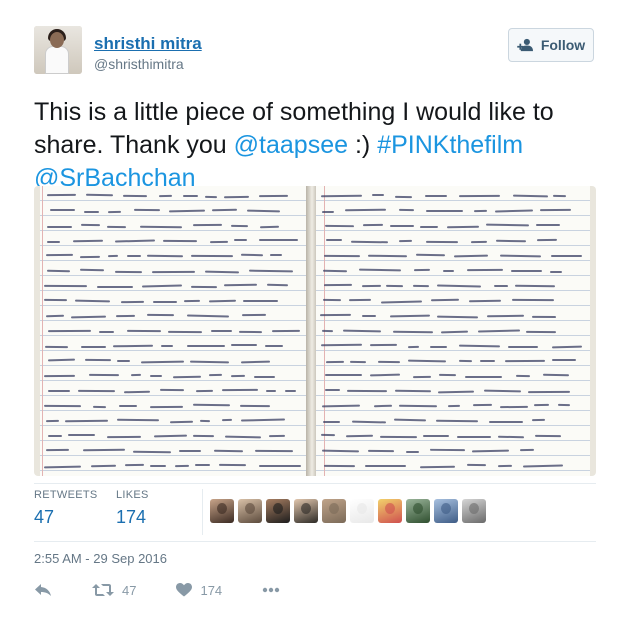  What do you see at coordinates (525, 45) in the screenshot?
I see `follow-user-icon` at bounding box center [525, 45].